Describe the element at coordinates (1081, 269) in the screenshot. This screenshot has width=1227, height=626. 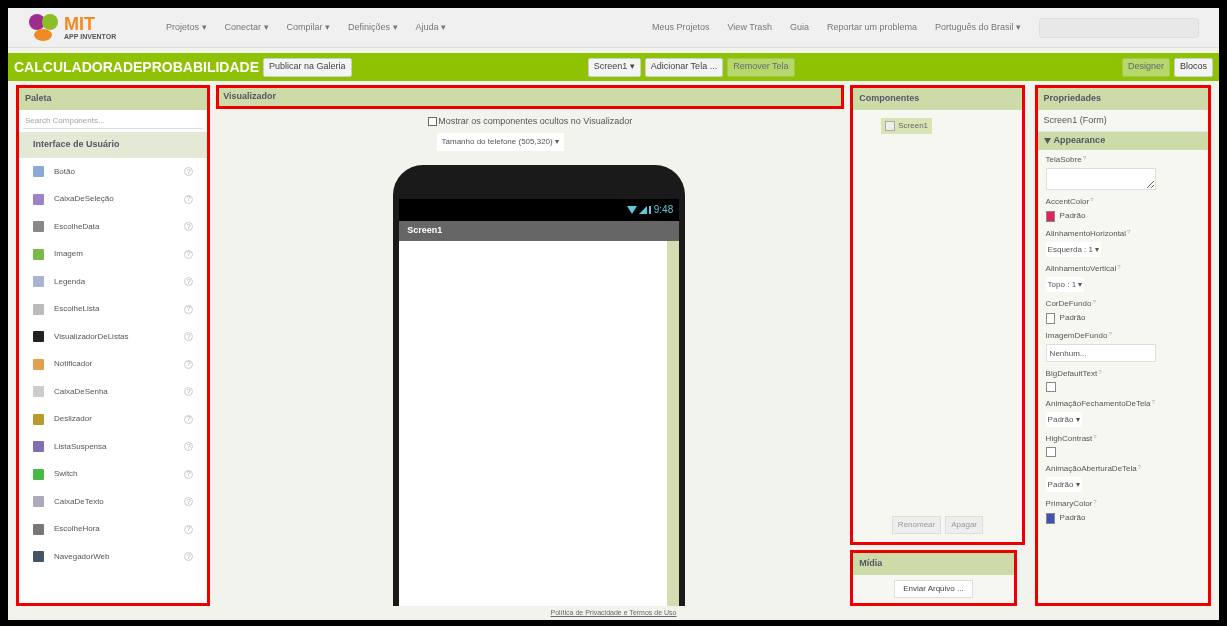
I see `property-label: AlinhamentoVertical` at that location.